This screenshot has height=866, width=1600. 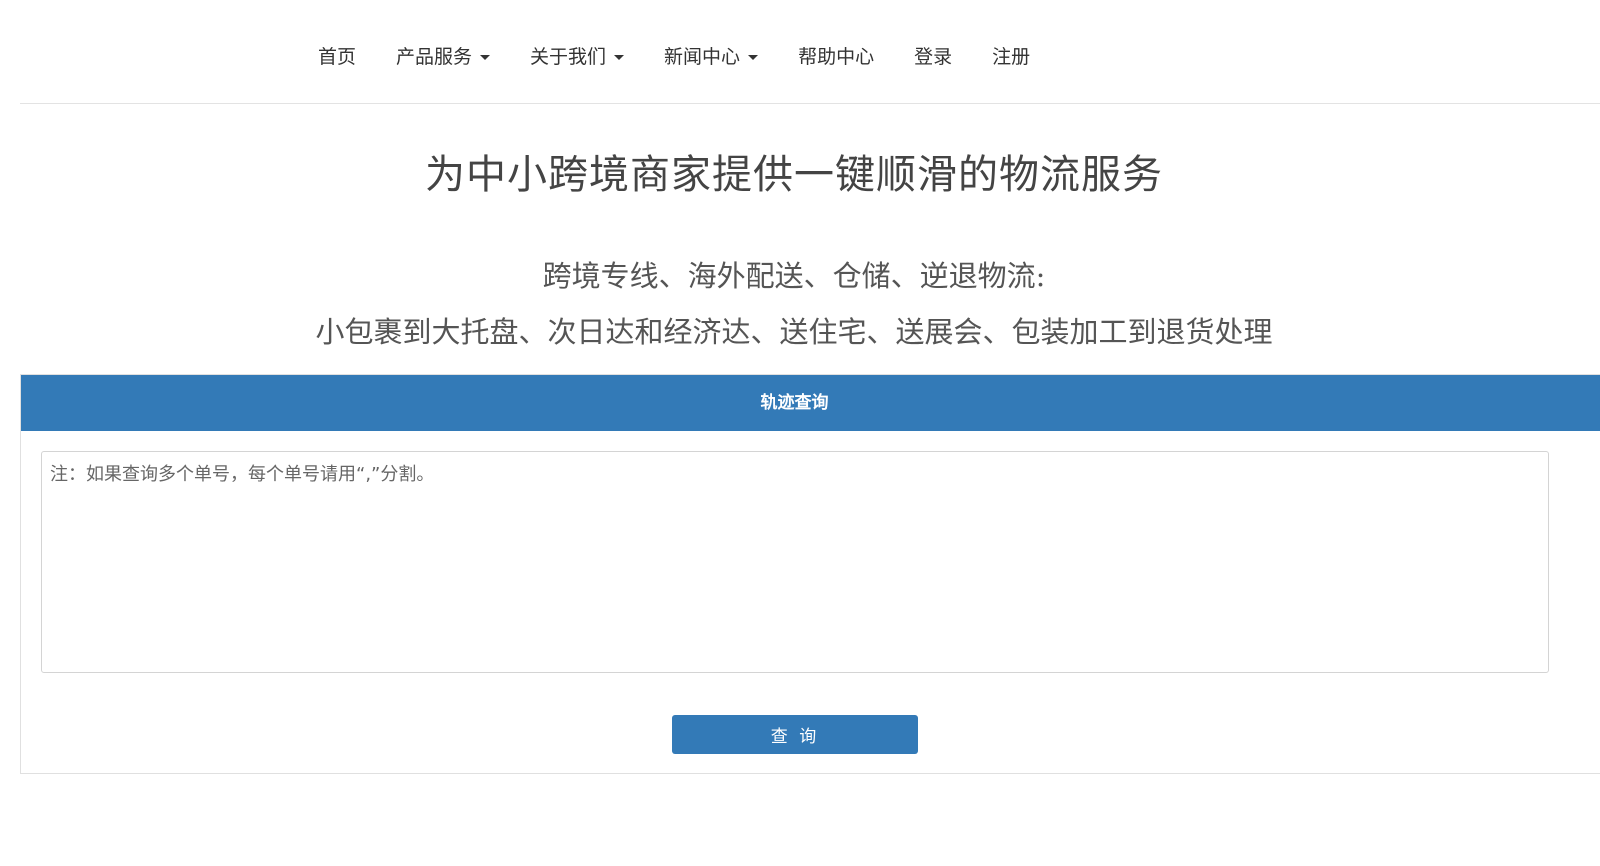 What do you see at coordinates (568, 57) in the screenshot?
I see `nav-item-label: 关于我们` at bounding box center [568, 57].